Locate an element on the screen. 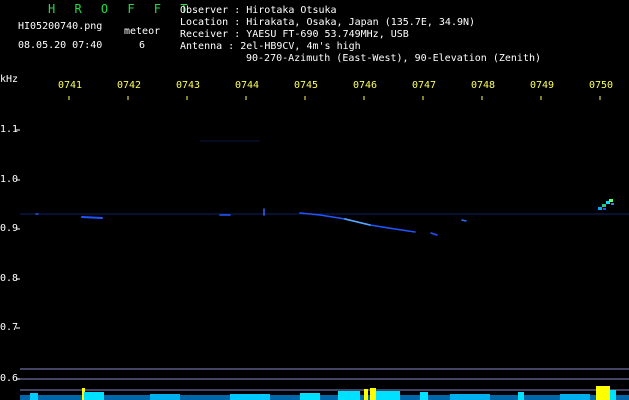  meteor-echo-traces is located at coordinates (251, 222).